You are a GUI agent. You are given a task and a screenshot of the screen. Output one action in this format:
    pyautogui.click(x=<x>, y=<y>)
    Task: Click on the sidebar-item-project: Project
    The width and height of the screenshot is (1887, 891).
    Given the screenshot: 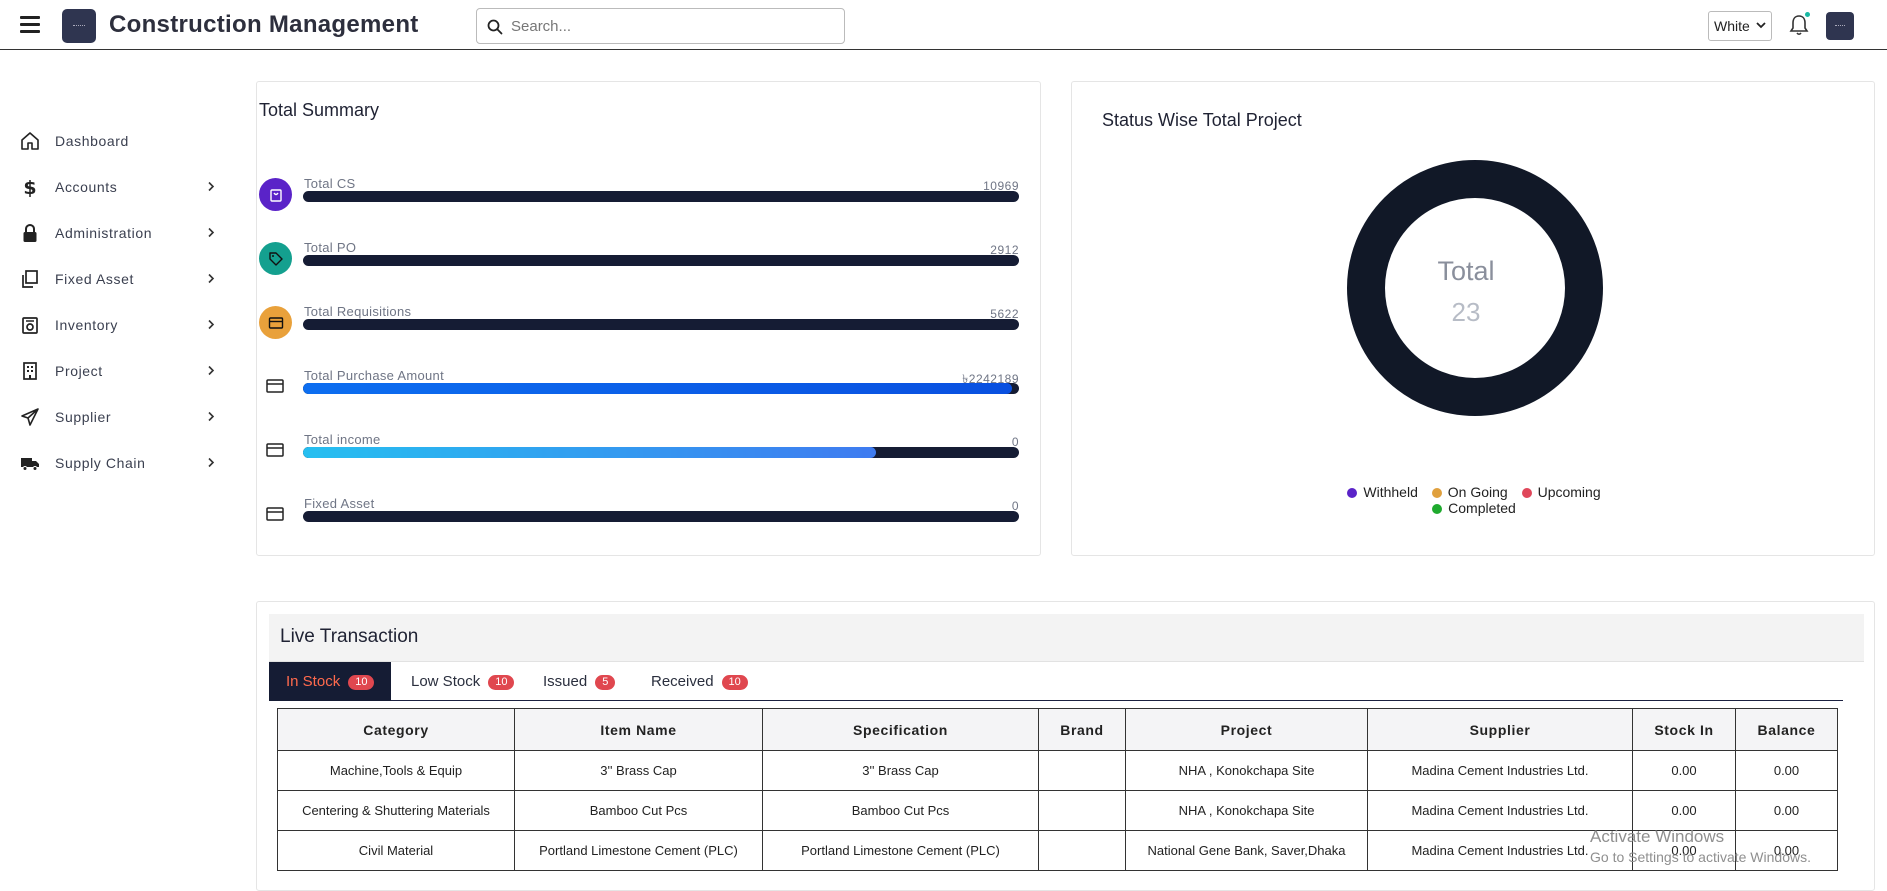 What is the action you would take?
    pyautogui.click(x=115, y=371)
    